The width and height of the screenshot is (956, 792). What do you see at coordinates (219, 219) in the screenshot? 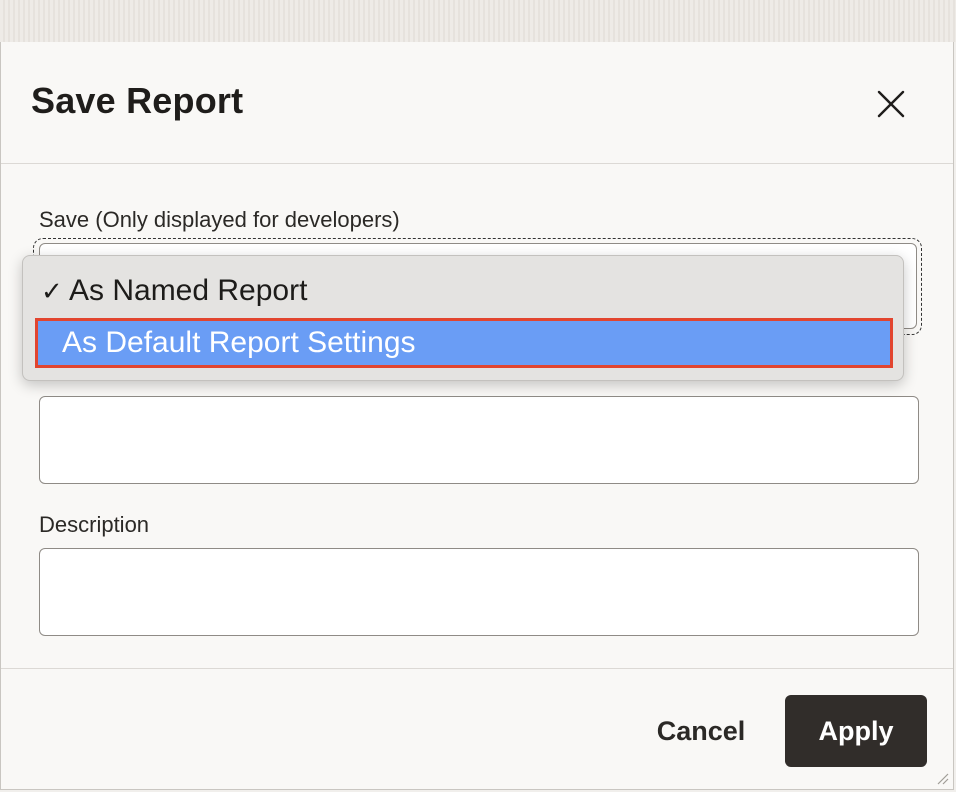
I see `save-field-label: Save (Only displayed for developers)` at bounding box center [219, 219].